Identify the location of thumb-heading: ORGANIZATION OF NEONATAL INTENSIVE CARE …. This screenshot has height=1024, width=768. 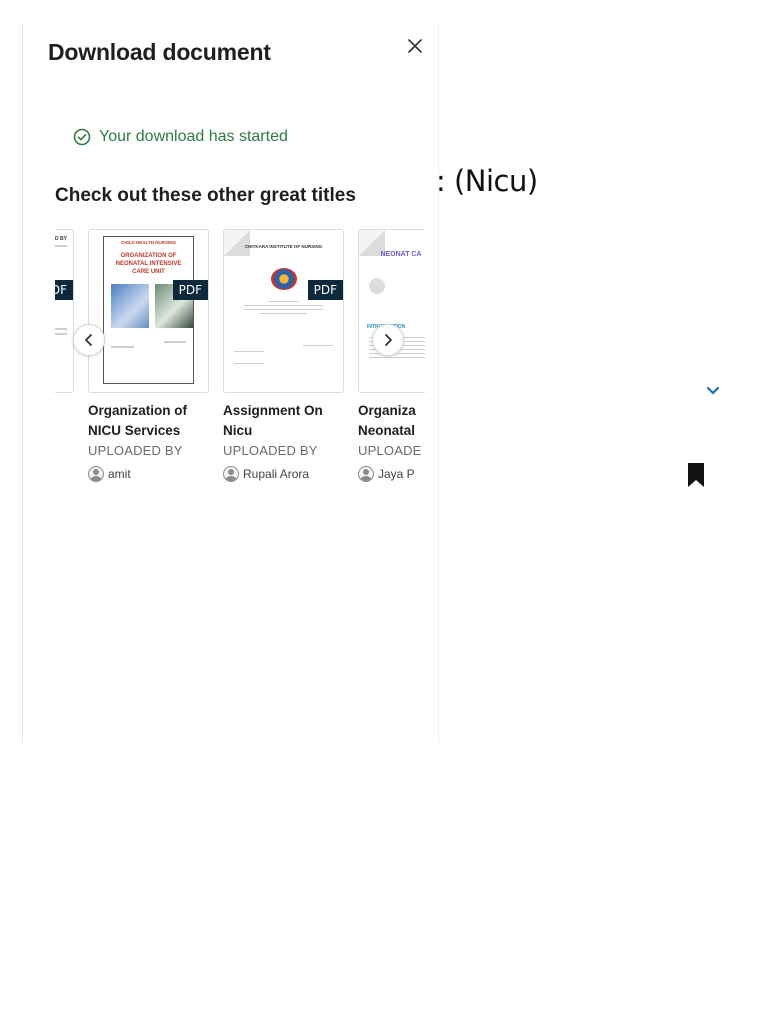
(148, 264).